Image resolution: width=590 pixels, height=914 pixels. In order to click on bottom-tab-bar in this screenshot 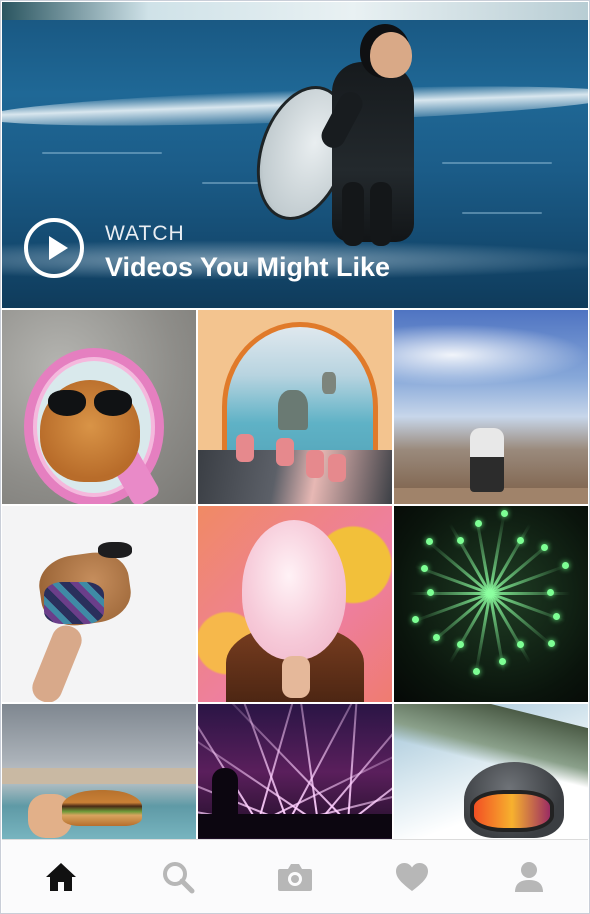, I will do `click(295, 876)`.